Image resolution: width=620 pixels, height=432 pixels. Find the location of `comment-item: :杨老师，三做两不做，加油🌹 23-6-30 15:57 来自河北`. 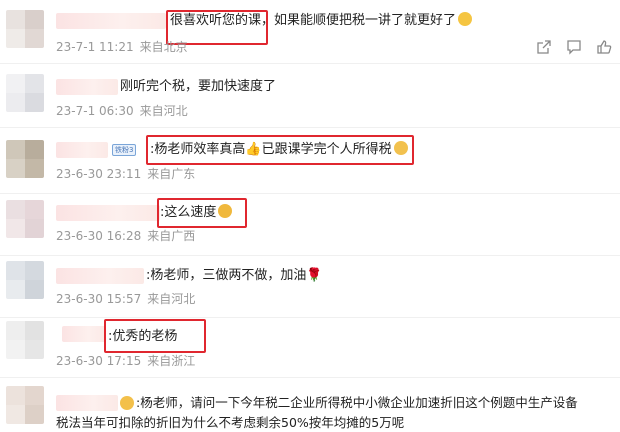

comment-item: :杨老师，三做两不做，加油🌹 23-6-30 15:57 来自河北 is located at coordinates (310, 286).